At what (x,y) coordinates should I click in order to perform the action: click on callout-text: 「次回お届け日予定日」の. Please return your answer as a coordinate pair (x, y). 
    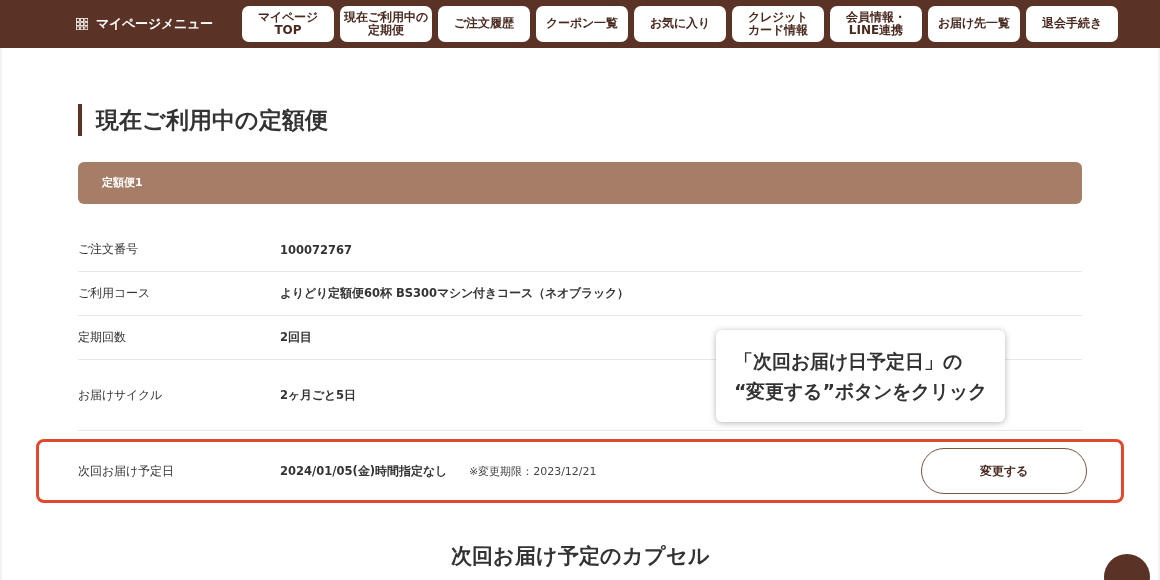
    Looking at the image, I should click on (848, 361).